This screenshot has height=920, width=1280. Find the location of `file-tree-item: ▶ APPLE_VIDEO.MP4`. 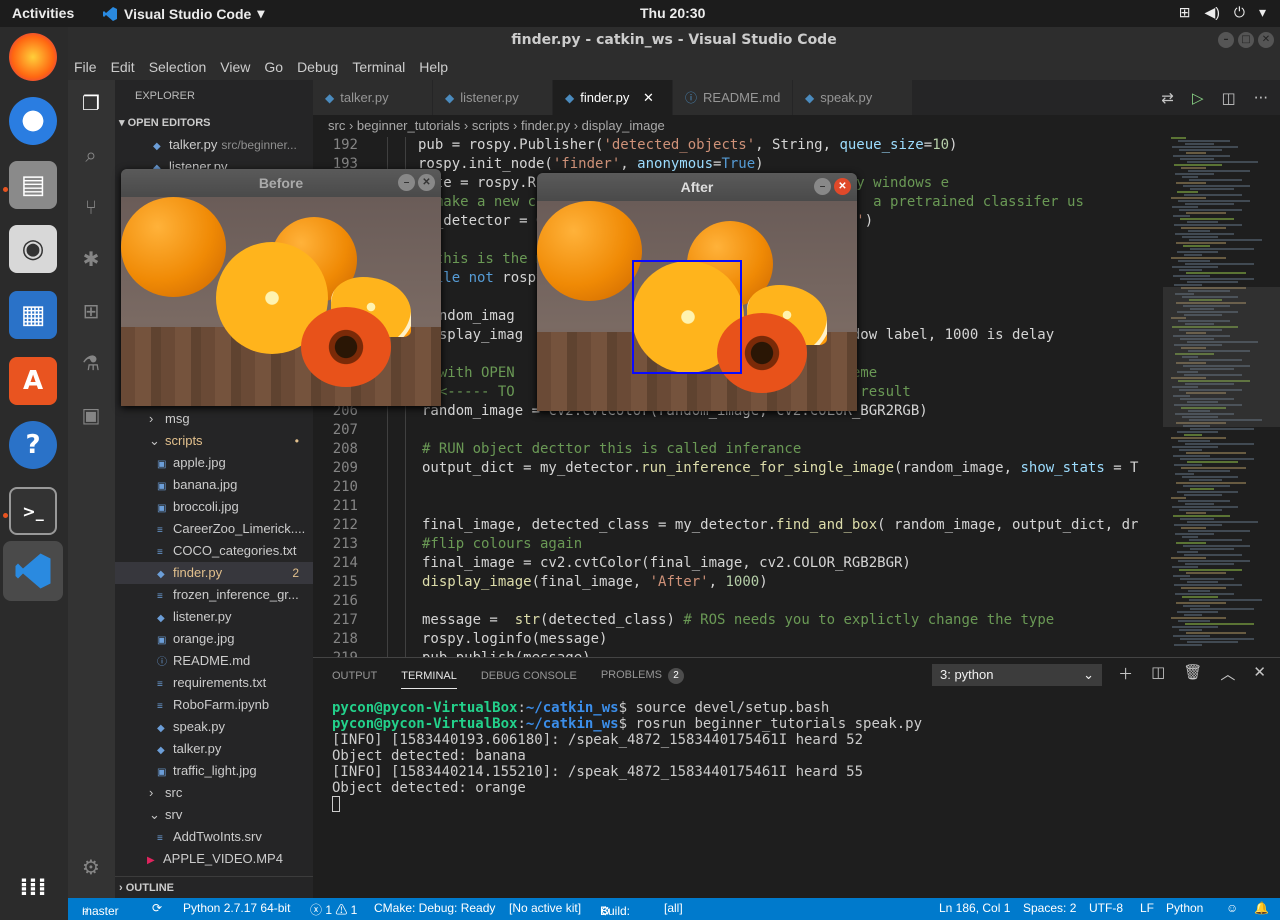

file-tree-item: ▶ APPLE_VIDEO.MP4 is located at coordinates (214, 859).